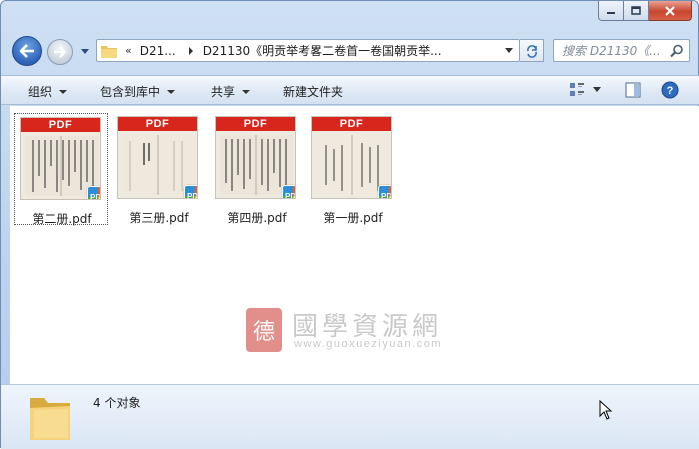 The image size is (699, 449). I want to click on minimize-button, so click(611, 11).